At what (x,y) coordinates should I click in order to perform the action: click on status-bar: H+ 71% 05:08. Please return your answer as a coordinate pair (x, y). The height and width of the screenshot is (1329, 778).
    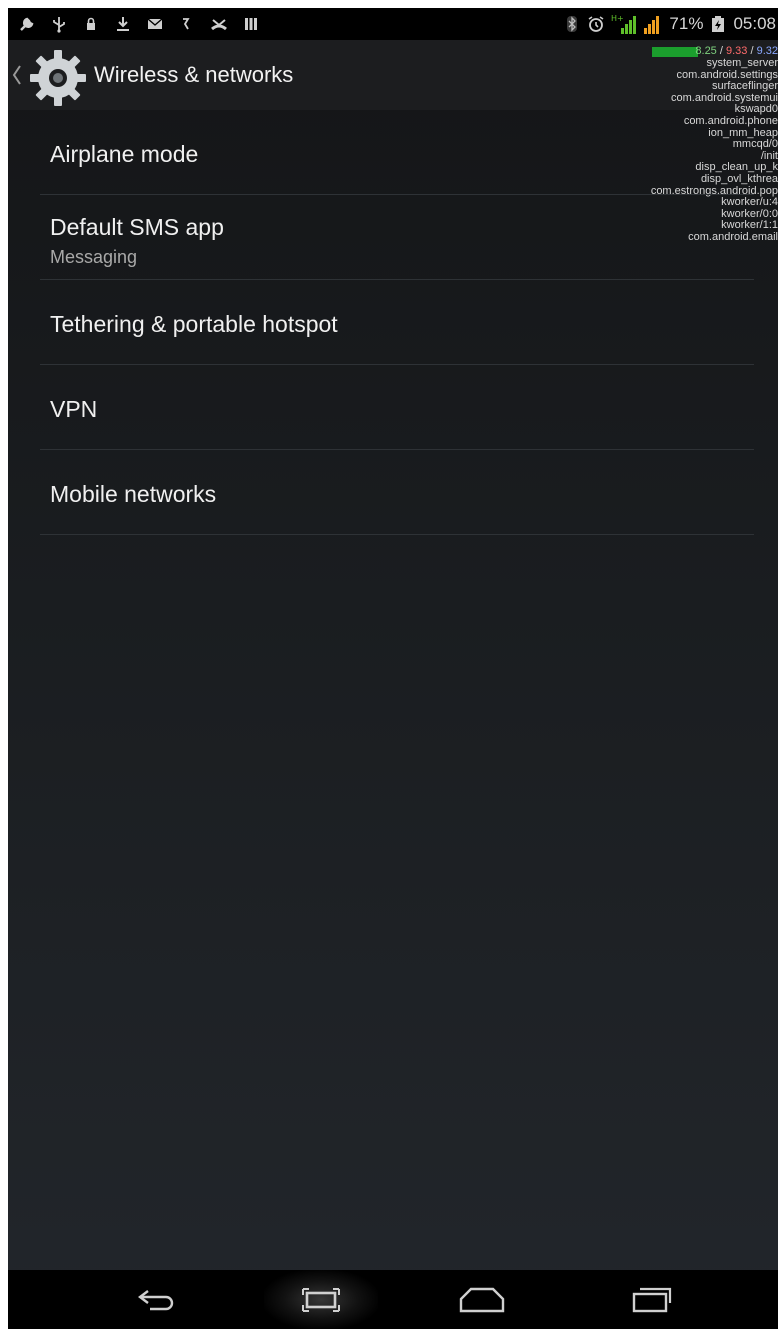
    Looking at the image, I should click on (393, 24).